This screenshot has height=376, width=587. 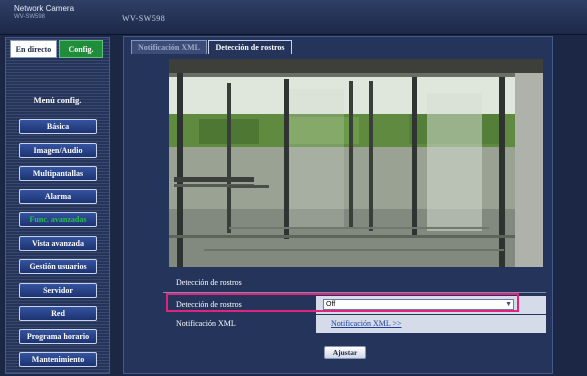 What do you see at coordinates (58, 359) in the screenshot?
I see `menu-item-mantenimiento: Mantenimiento` at bounding box center [58, 359].